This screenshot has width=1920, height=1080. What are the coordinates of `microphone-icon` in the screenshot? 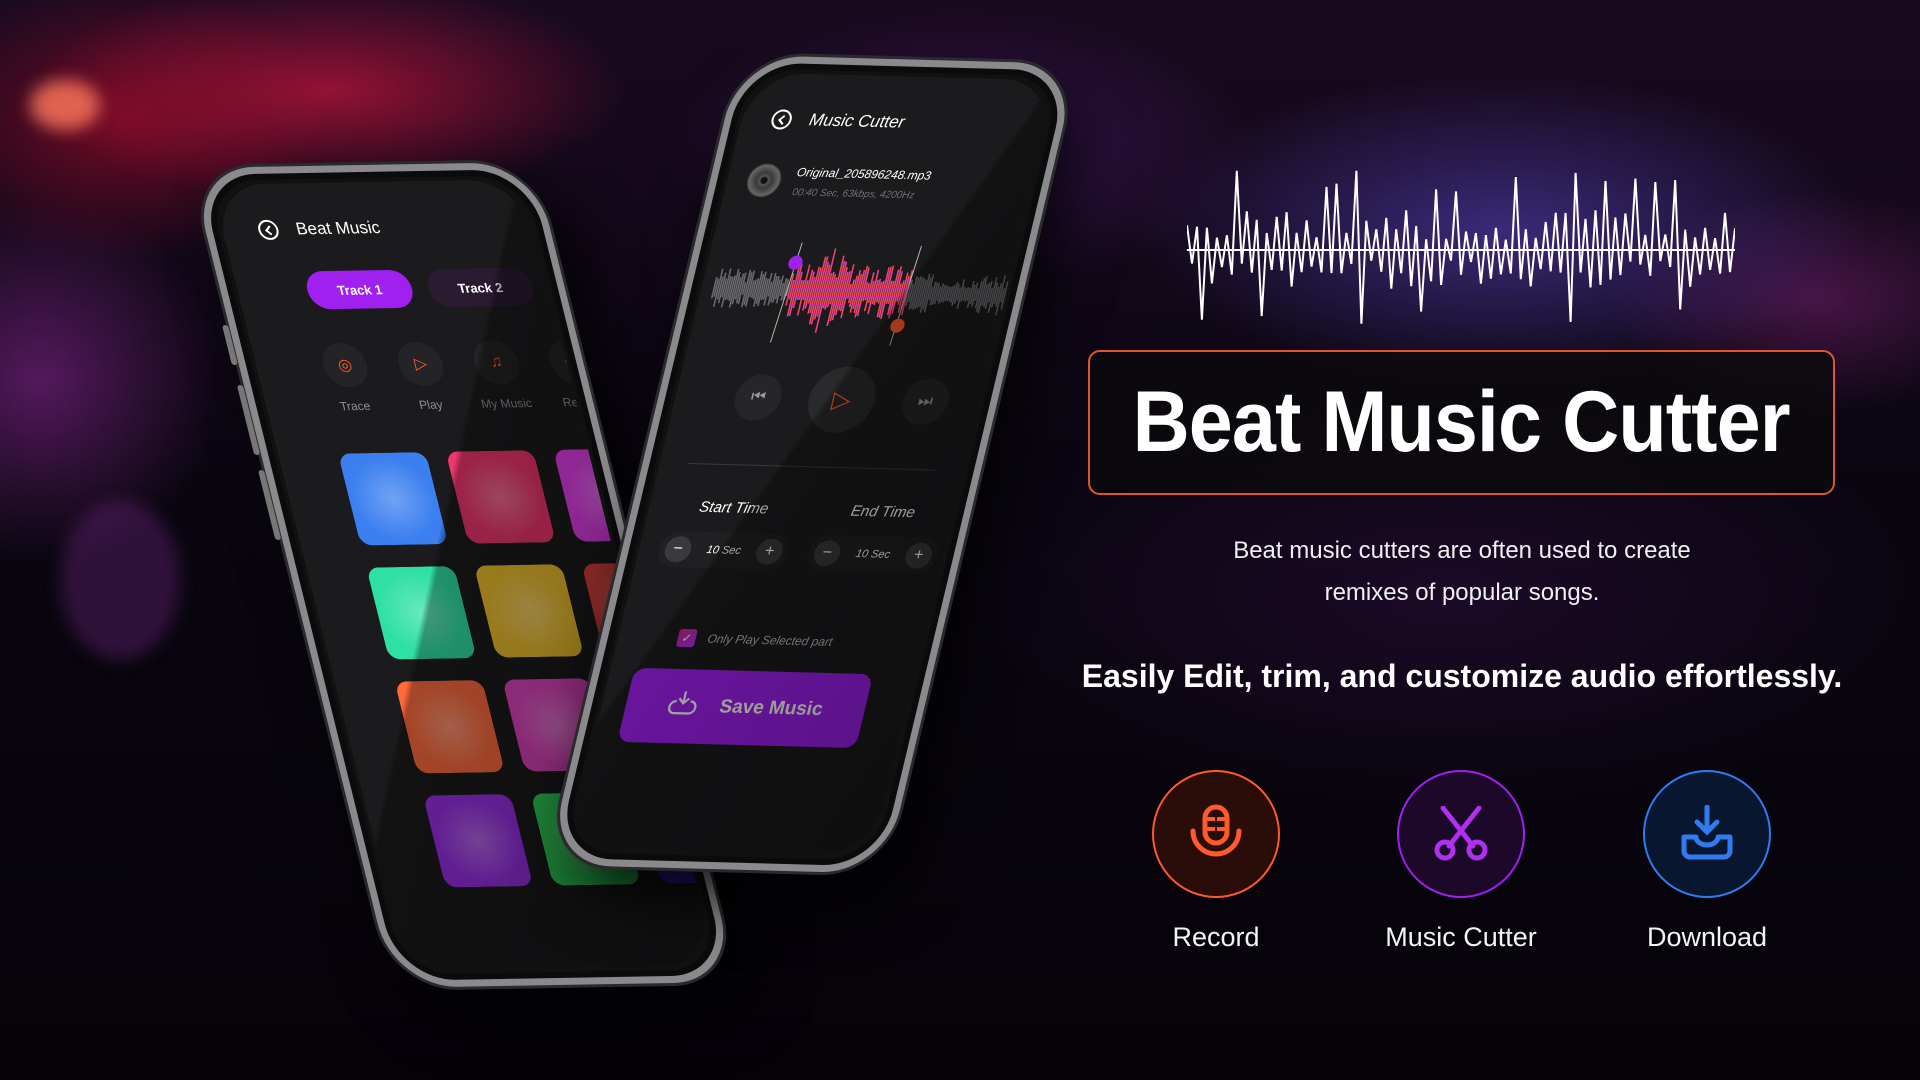 It's located at (1216, 830).